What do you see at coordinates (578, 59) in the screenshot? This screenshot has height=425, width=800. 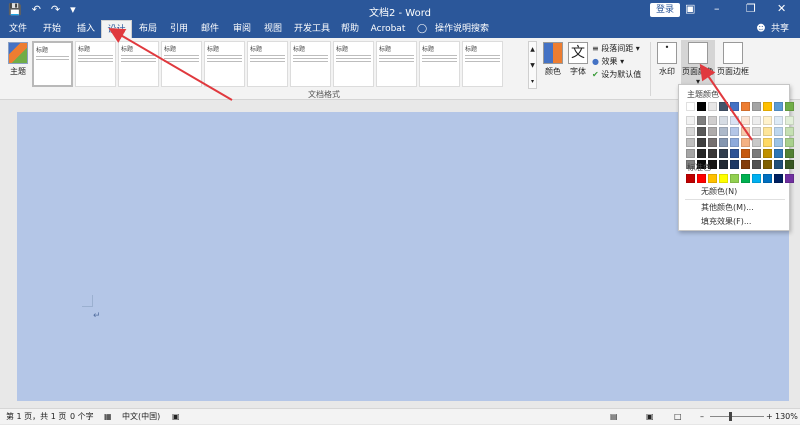 I see `fonts-button: 文 字体` at bounding box center [578, 59].